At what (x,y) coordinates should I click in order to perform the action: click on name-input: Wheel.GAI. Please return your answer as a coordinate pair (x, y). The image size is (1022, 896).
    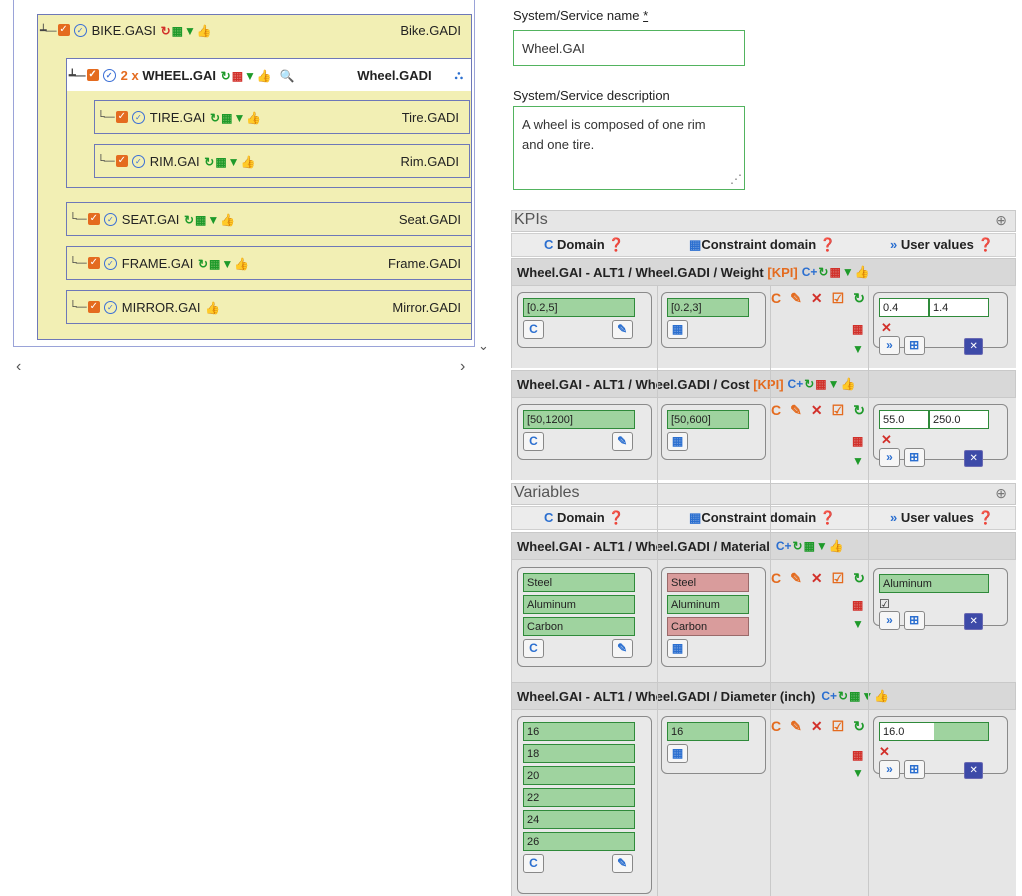
    Looking at the image, I should click on (629, 48).